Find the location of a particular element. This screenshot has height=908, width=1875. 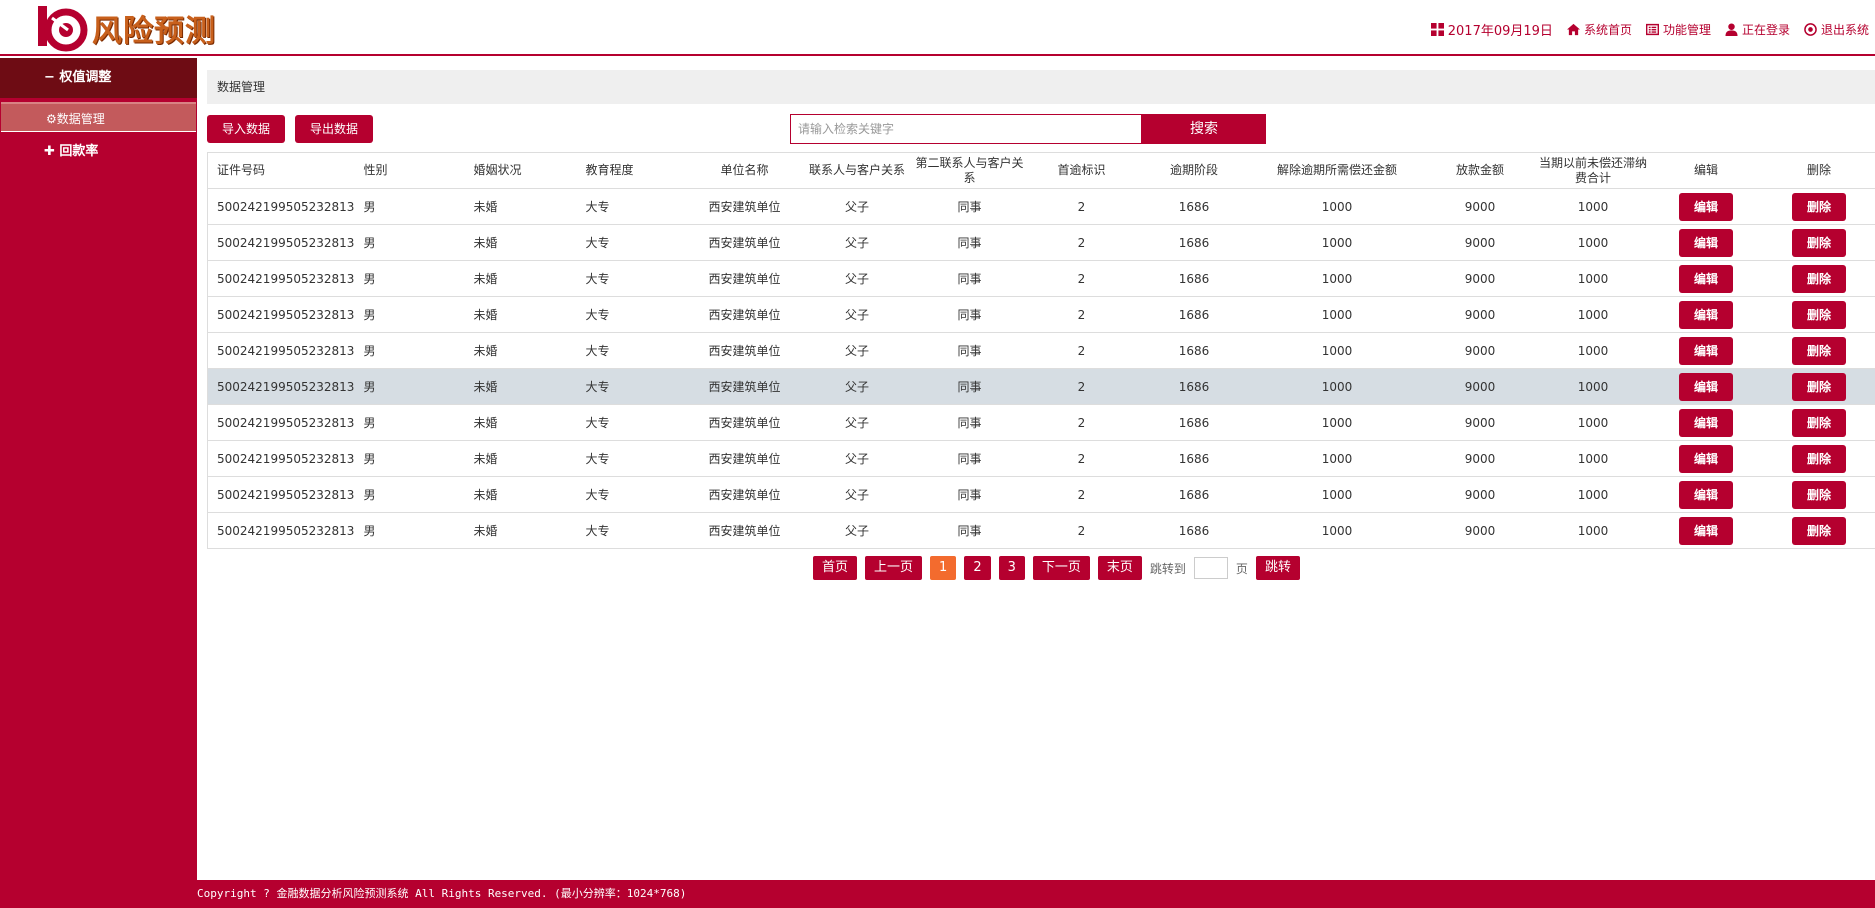

goto-button: 跳转 is located at coordinates (1277, 568).